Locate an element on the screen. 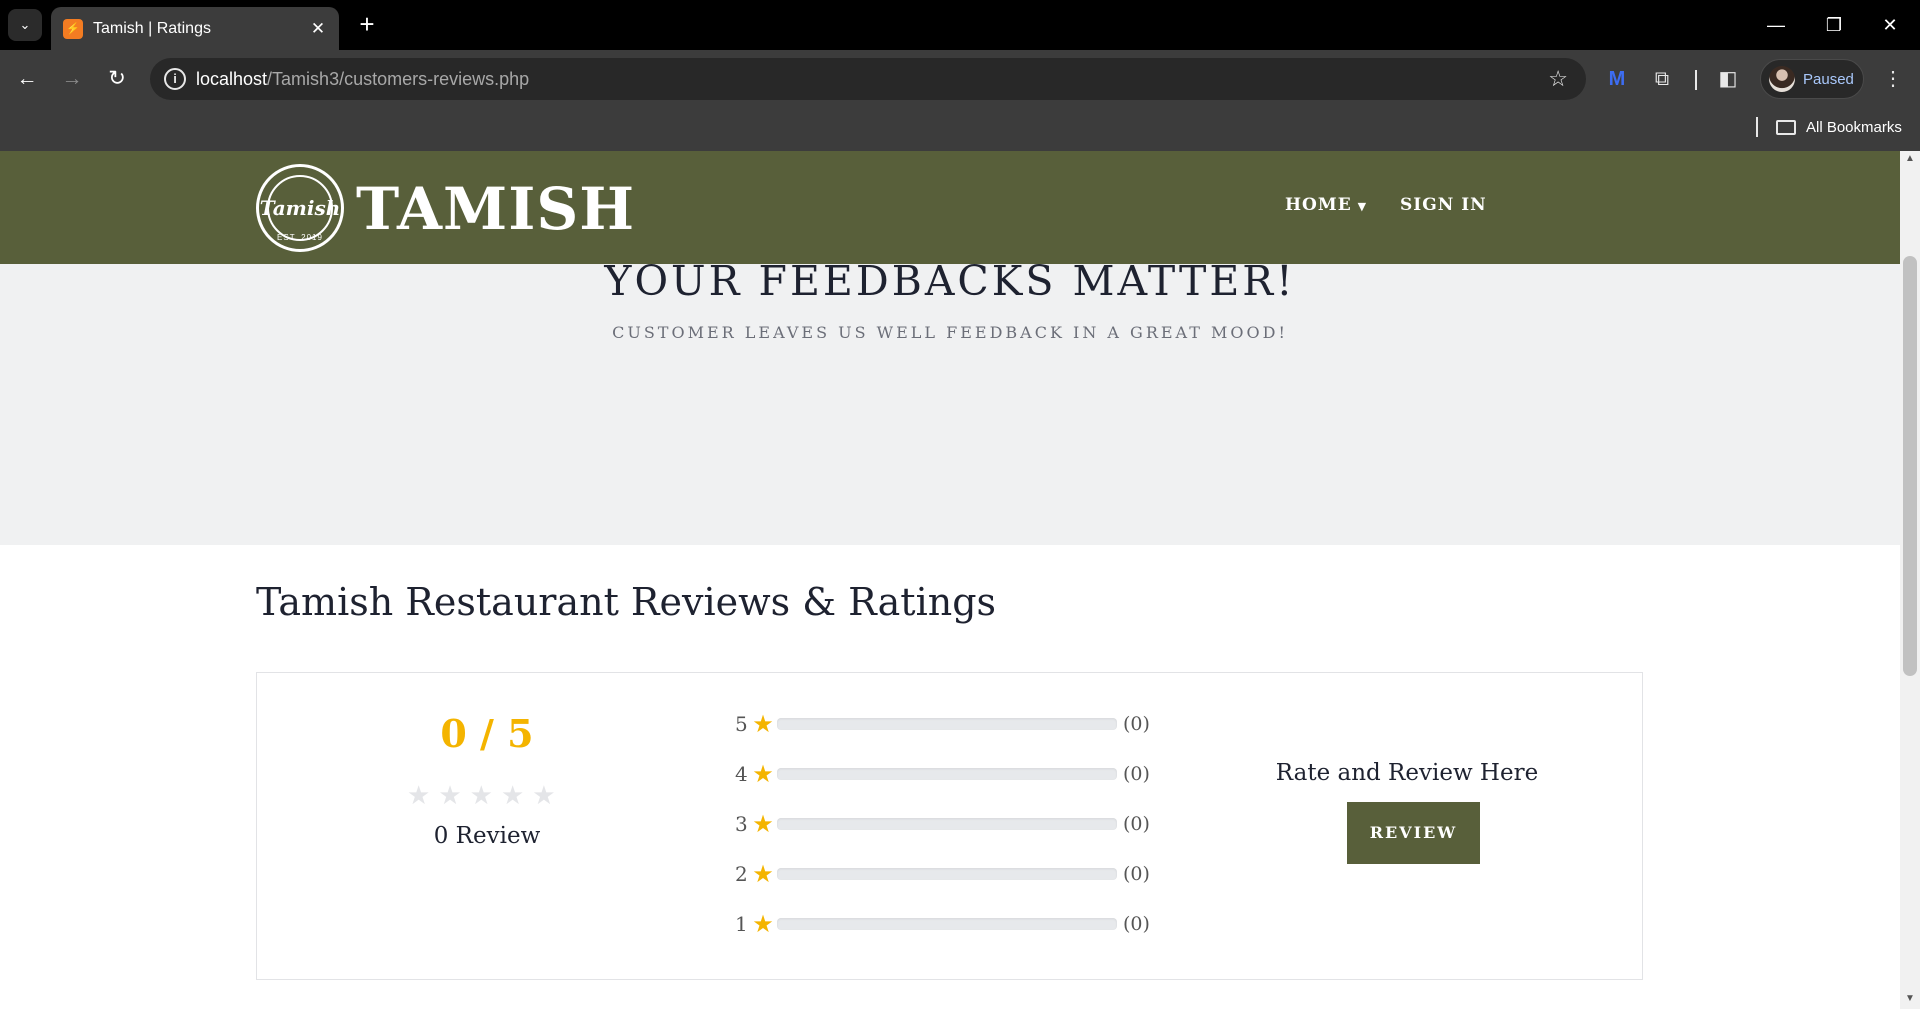 The width and height of the screenshot is (1920, 1009). toolbar-divider is located at coordinates (1696, 80).